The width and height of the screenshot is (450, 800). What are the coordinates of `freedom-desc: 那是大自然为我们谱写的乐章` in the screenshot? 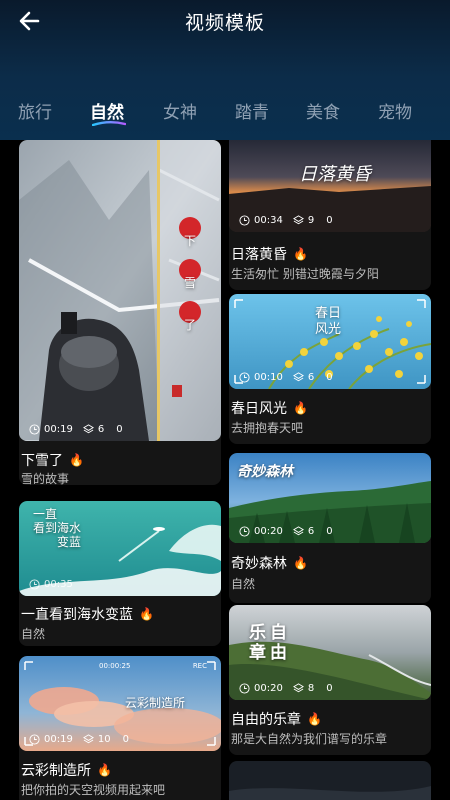 It's located at (309, 739).